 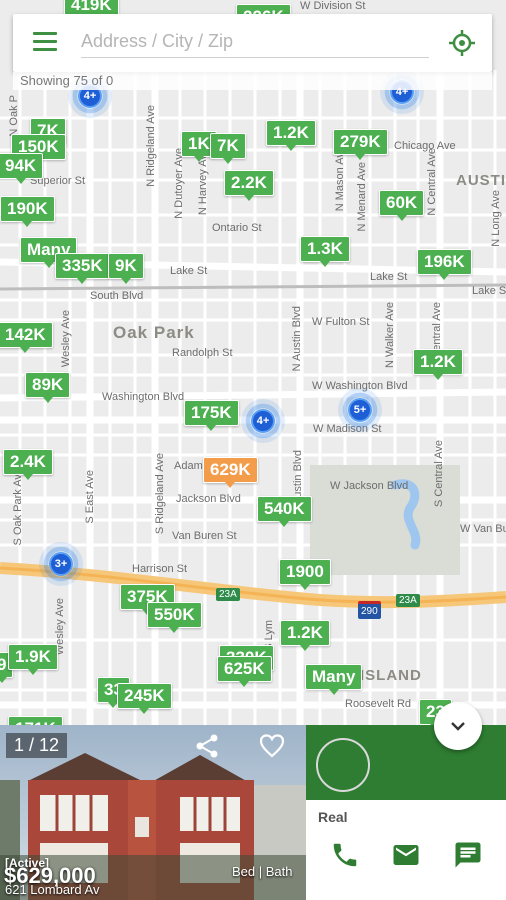 I want to click on price-pin: 190K, so click(x=27, y=211).